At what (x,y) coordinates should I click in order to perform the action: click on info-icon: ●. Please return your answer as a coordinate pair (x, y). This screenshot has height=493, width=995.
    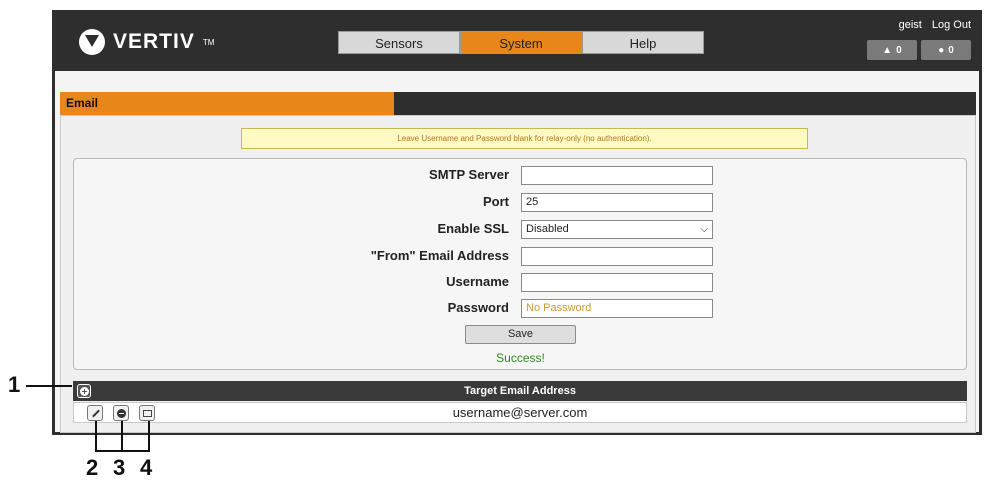
    Looking at the image, I should click on (941, 50).